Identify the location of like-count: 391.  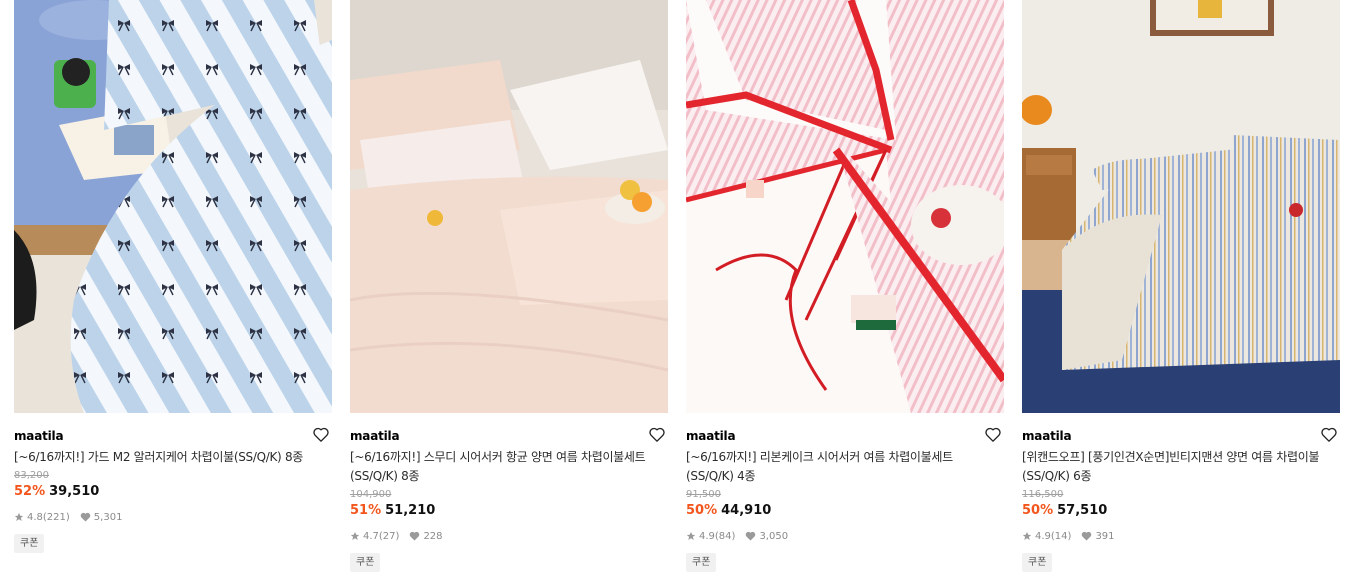
(1105, 536).